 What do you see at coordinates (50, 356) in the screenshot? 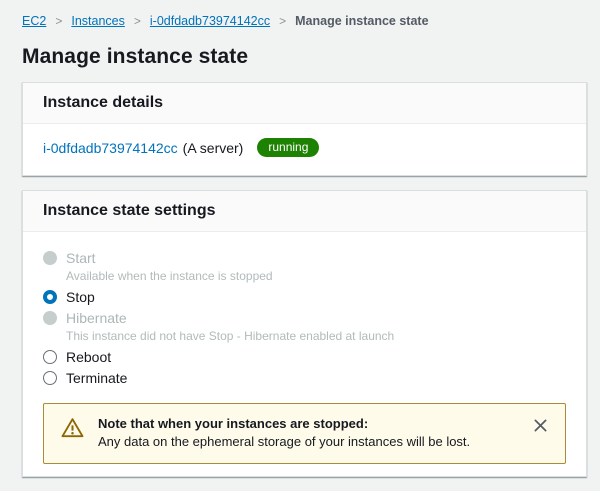
I see `radio-reboot` at bounding box center [50, 356].